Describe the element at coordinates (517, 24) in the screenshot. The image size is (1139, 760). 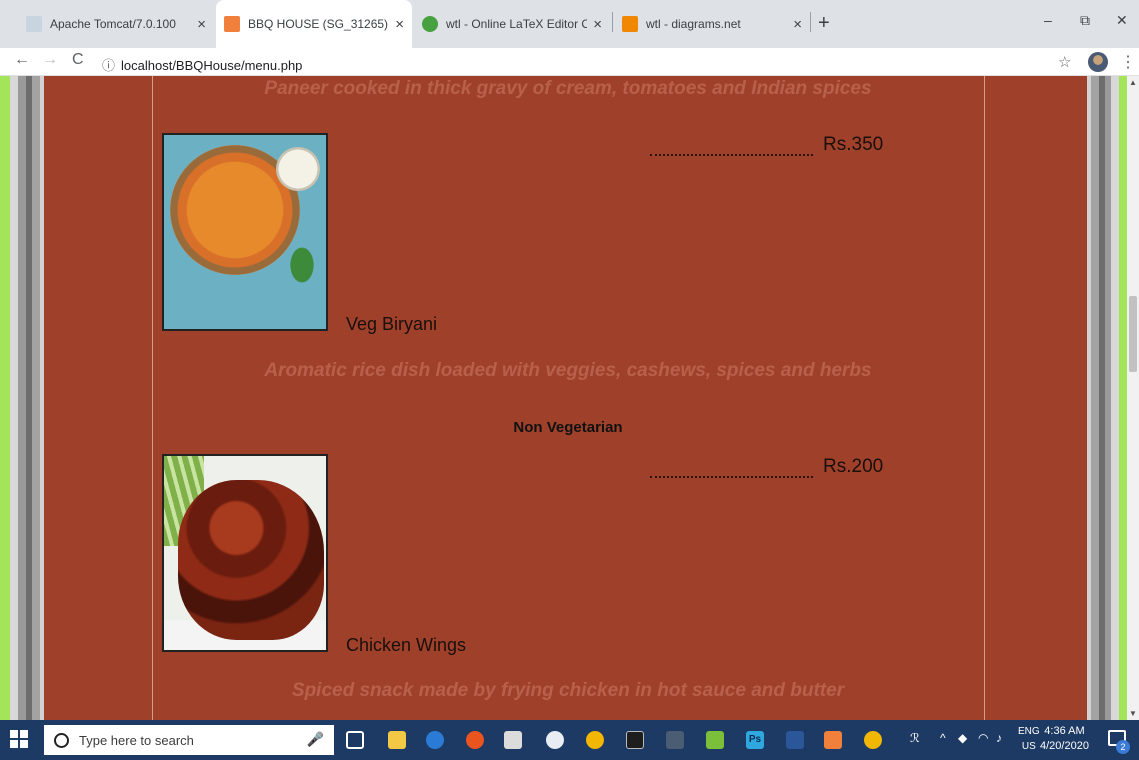
I see `tab-title: wtl - Online LaTeX Editor Overle` at that location.